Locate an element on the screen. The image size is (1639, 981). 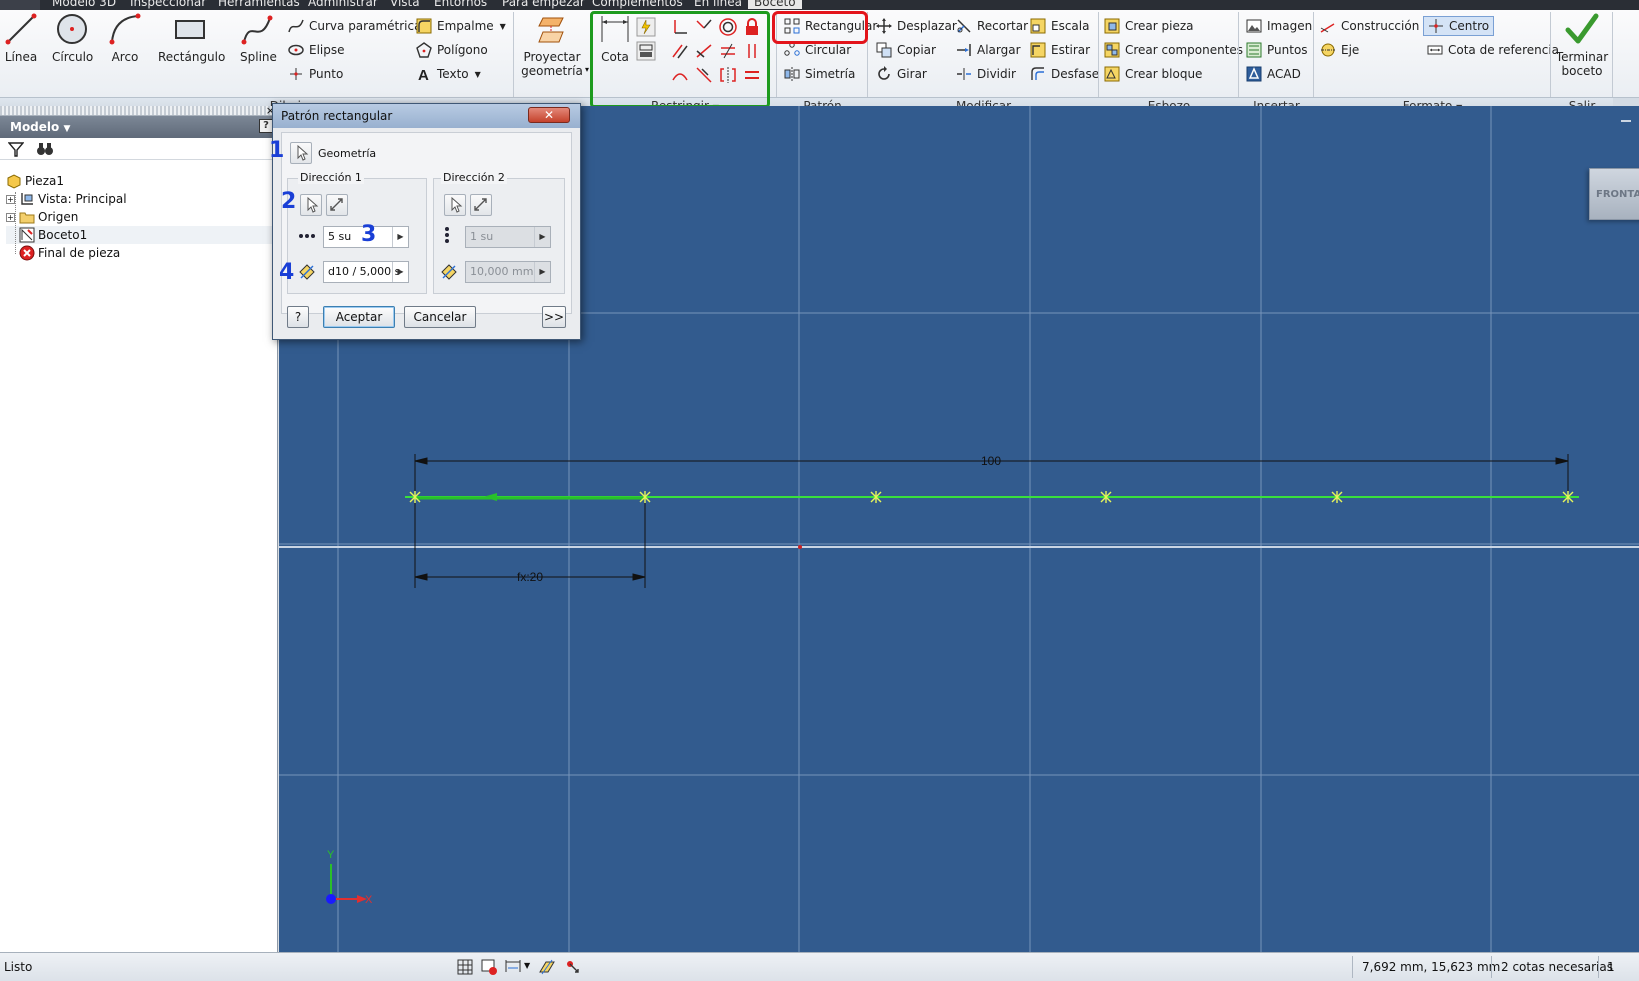
desplazar-button: Desplazar is located at coordinates (916, 26).